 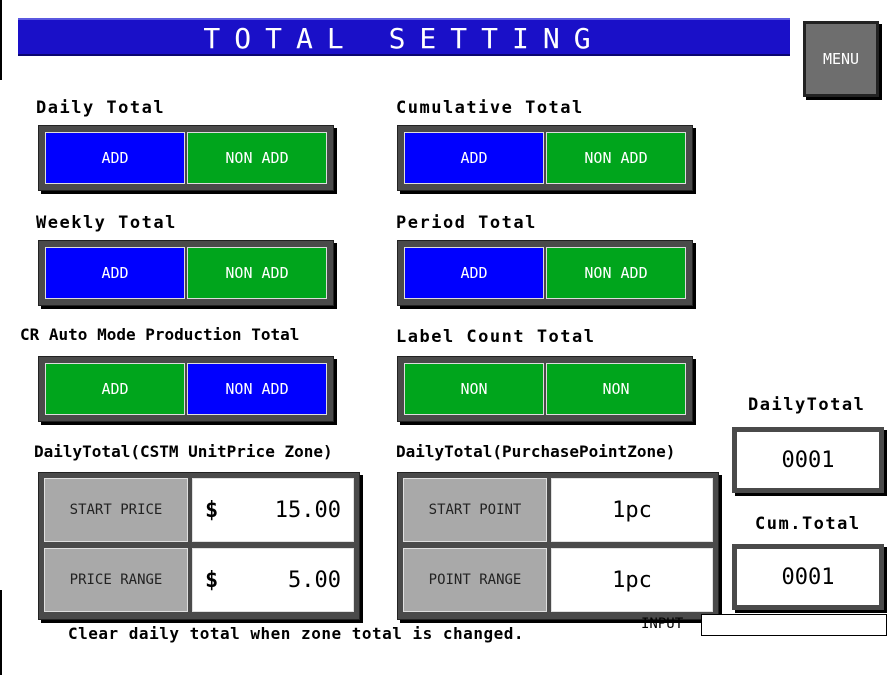 I want to click on cumulative-total-toggle: ADD NON ADD, so click(x=545, y=158).